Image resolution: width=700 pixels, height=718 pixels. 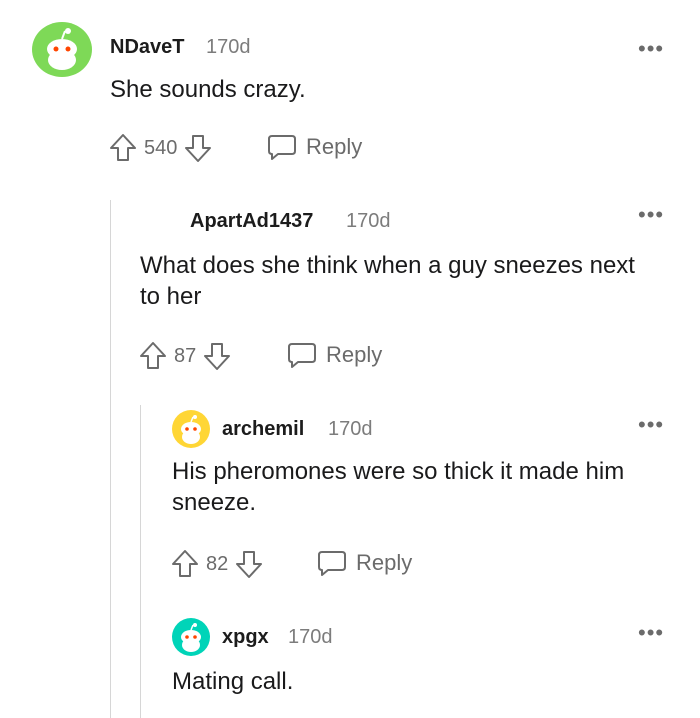 I want to click on vote-score: 540, so click(x=161, y=147).